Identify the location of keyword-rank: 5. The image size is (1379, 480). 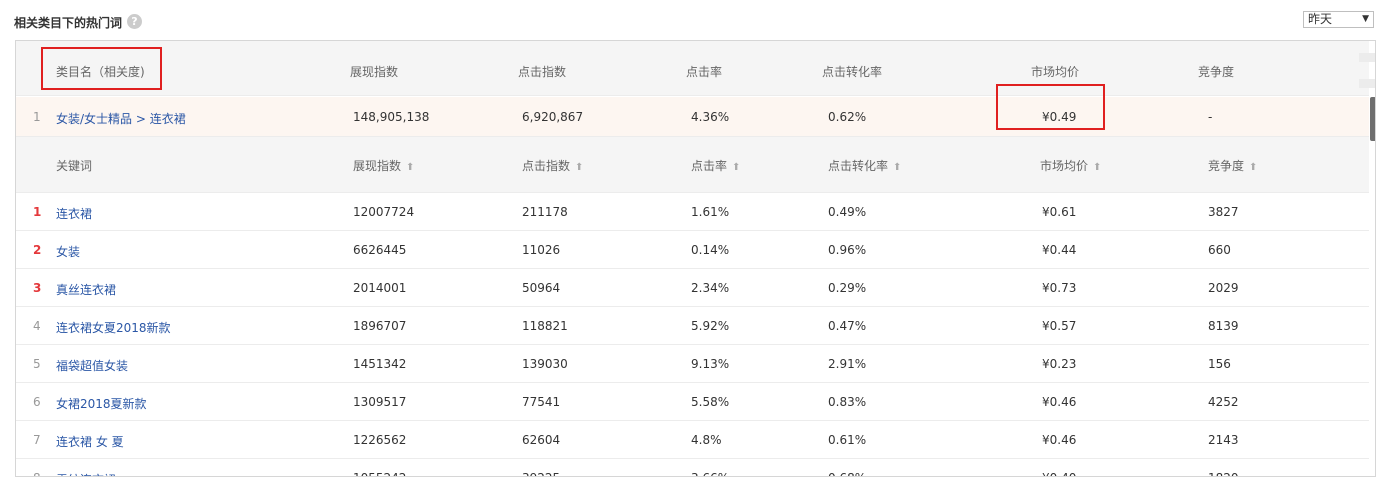
(37, 364).